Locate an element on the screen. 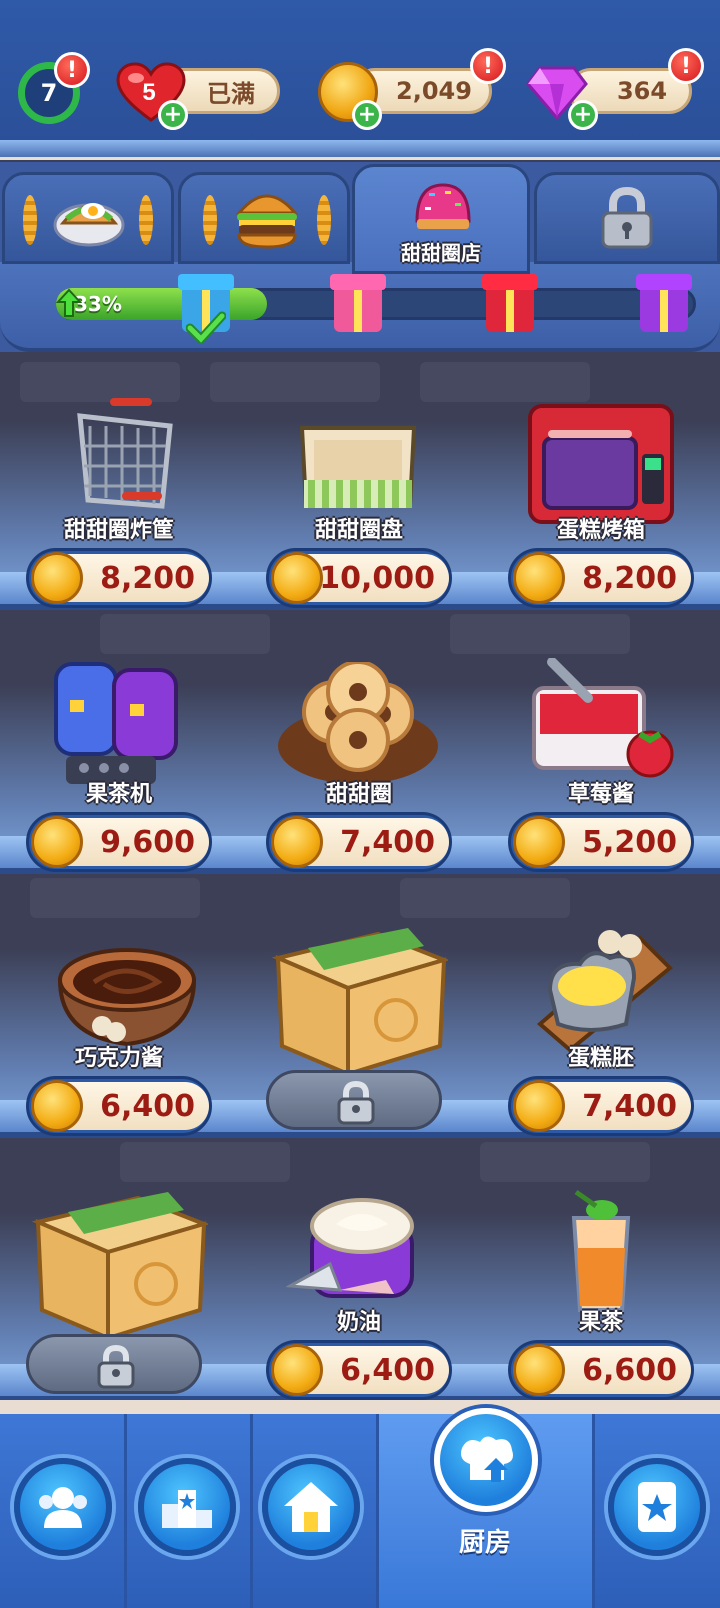 The height and width of the screenshot is (1608, 720). fryer-basket-icon is located at coordinates (125, 453).